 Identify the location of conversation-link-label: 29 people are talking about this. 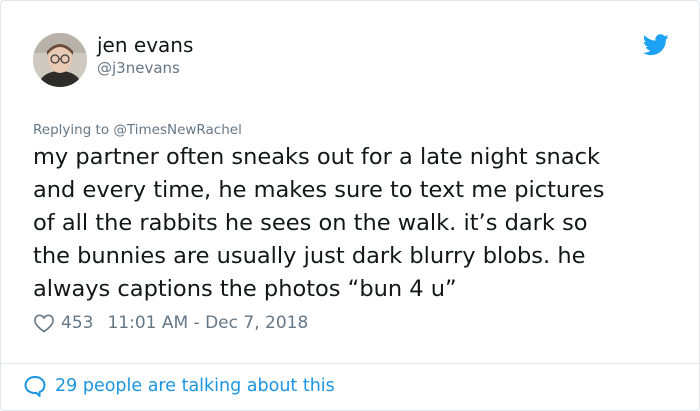
(195, 386).